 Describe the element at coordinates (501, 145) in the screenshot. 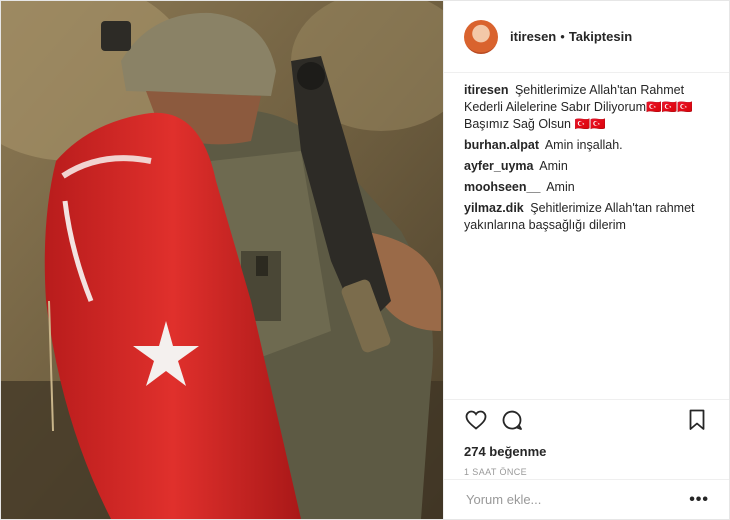

I see `comment-username: burhan.alpat` at that location.